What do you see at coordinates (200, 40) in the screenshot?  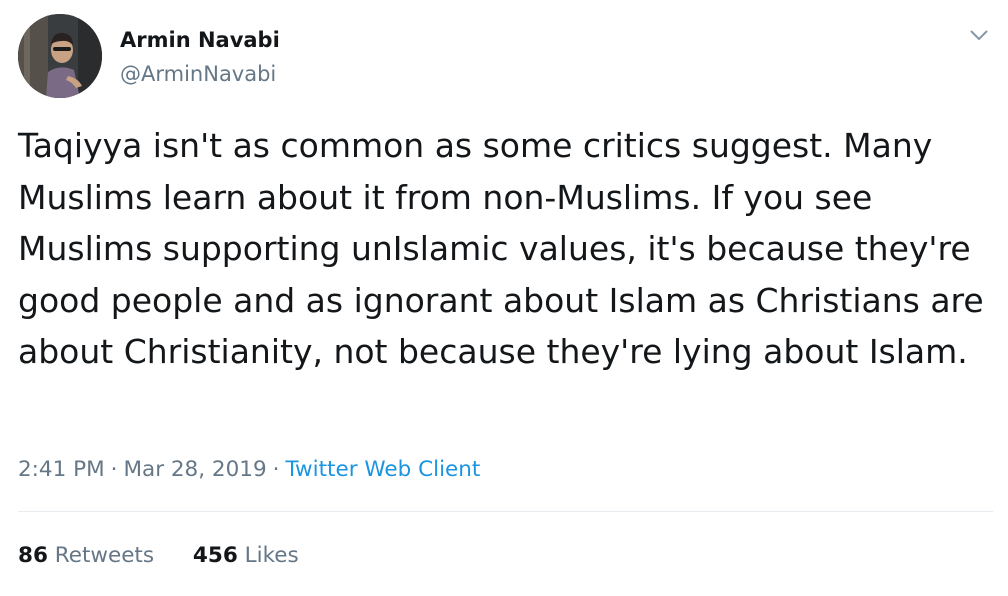 I see `author-name: Armin Navabi` at bounding box center [200, 40].